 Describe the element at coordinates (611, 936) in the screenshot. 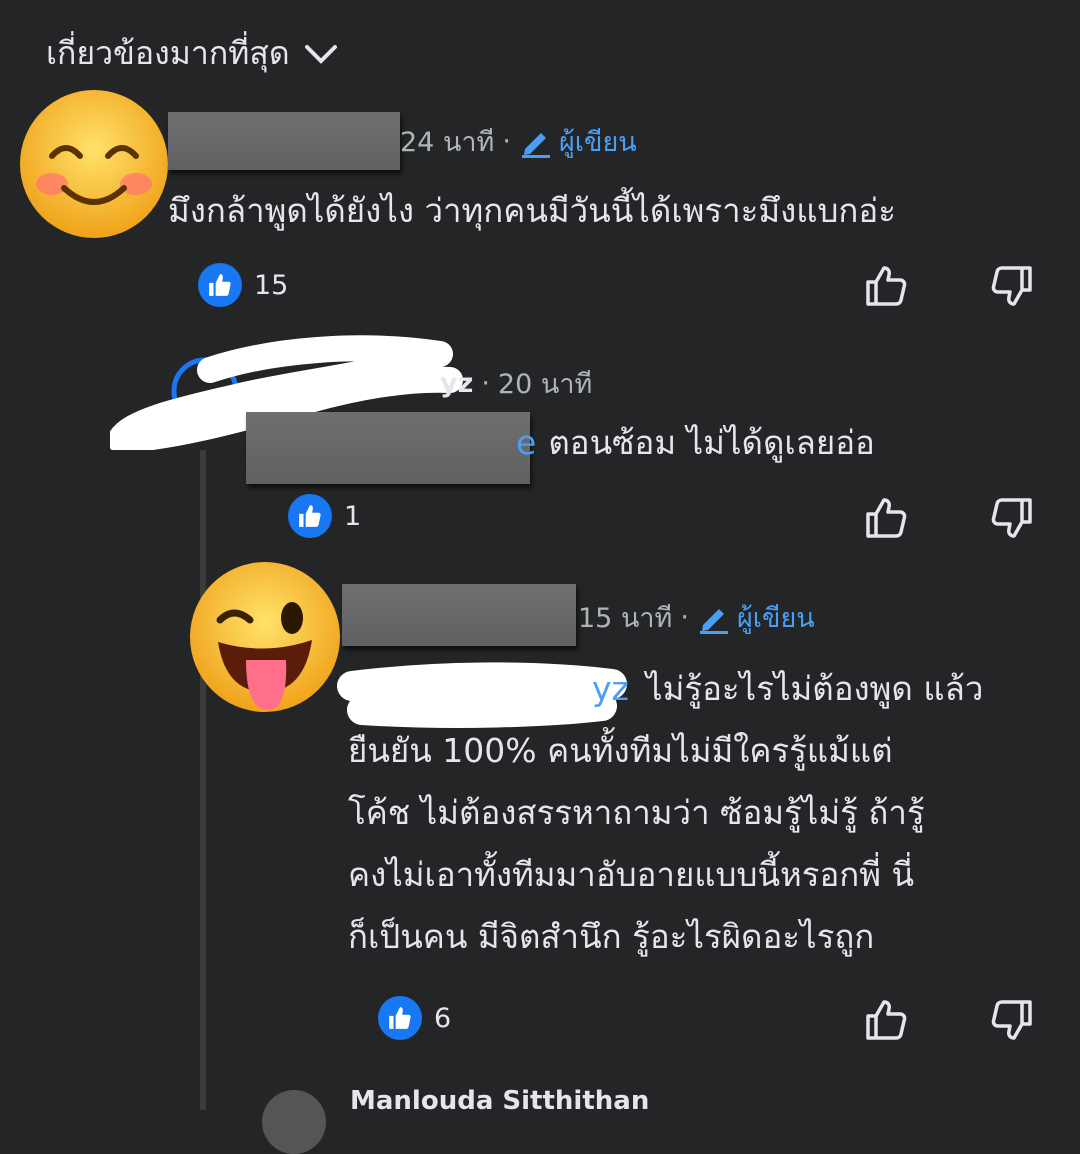

I see `comment-line: ก็เป็นคน มีจิตสำนึก รู้อะไรผิดอะไรถูก` at that location.